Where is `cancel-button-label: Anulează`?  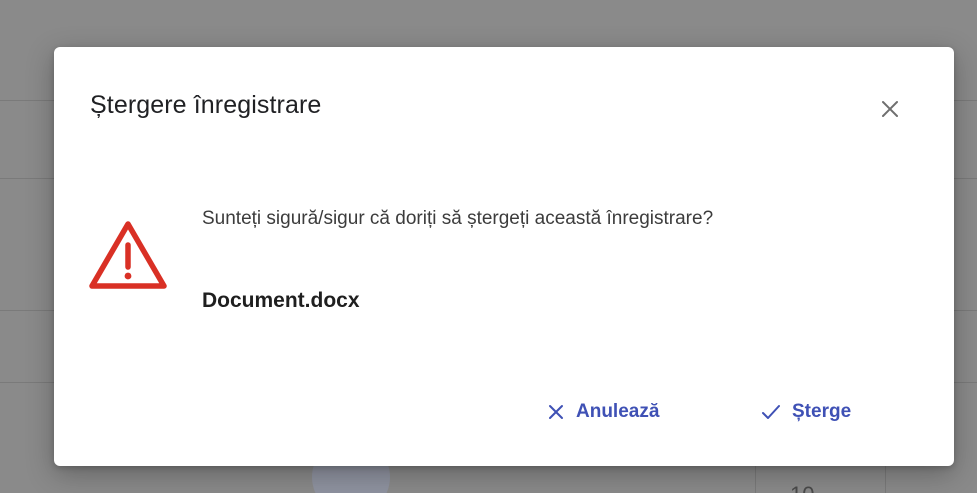
cancel-button-label: Anulează is located at coordinates (618, 411).